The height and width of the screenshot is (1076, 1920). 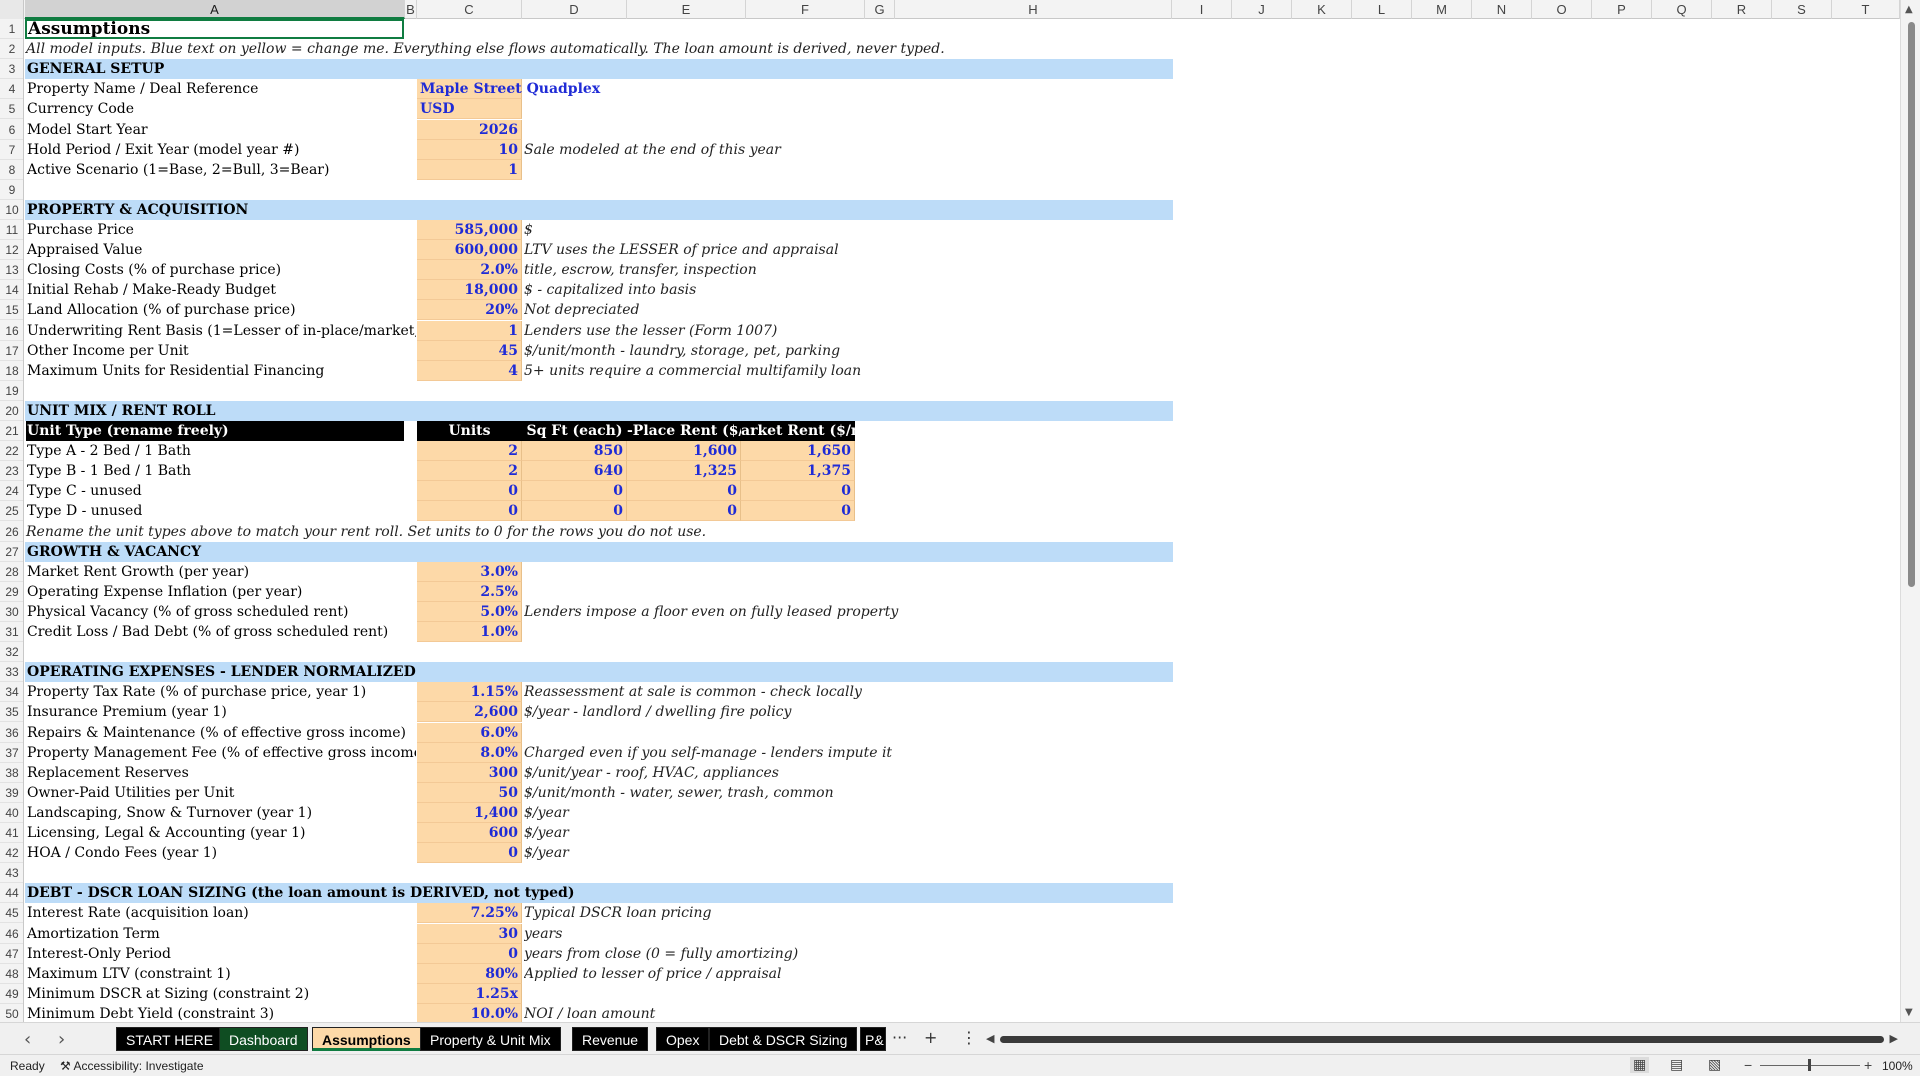 I want to click on row-header-48: 48, so click(x=11, y=974).